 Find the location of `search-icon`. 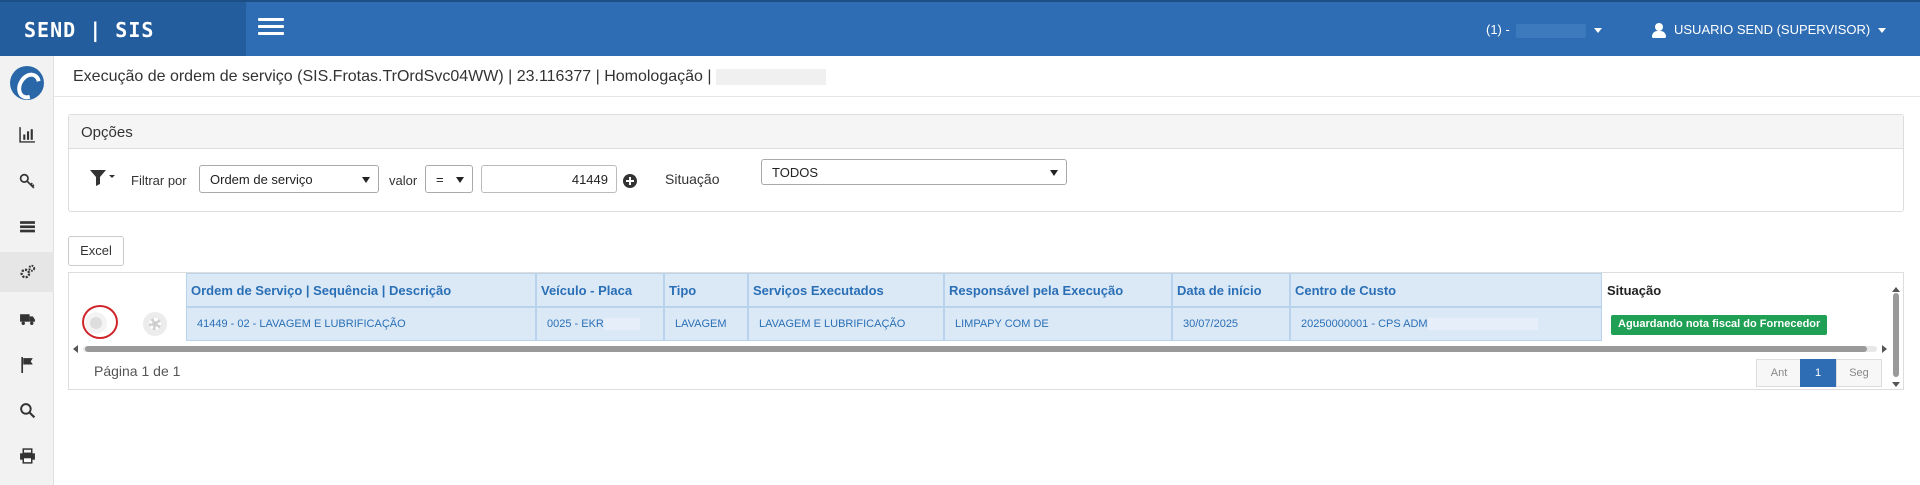

search-icon is located at coordinates (27, 410).